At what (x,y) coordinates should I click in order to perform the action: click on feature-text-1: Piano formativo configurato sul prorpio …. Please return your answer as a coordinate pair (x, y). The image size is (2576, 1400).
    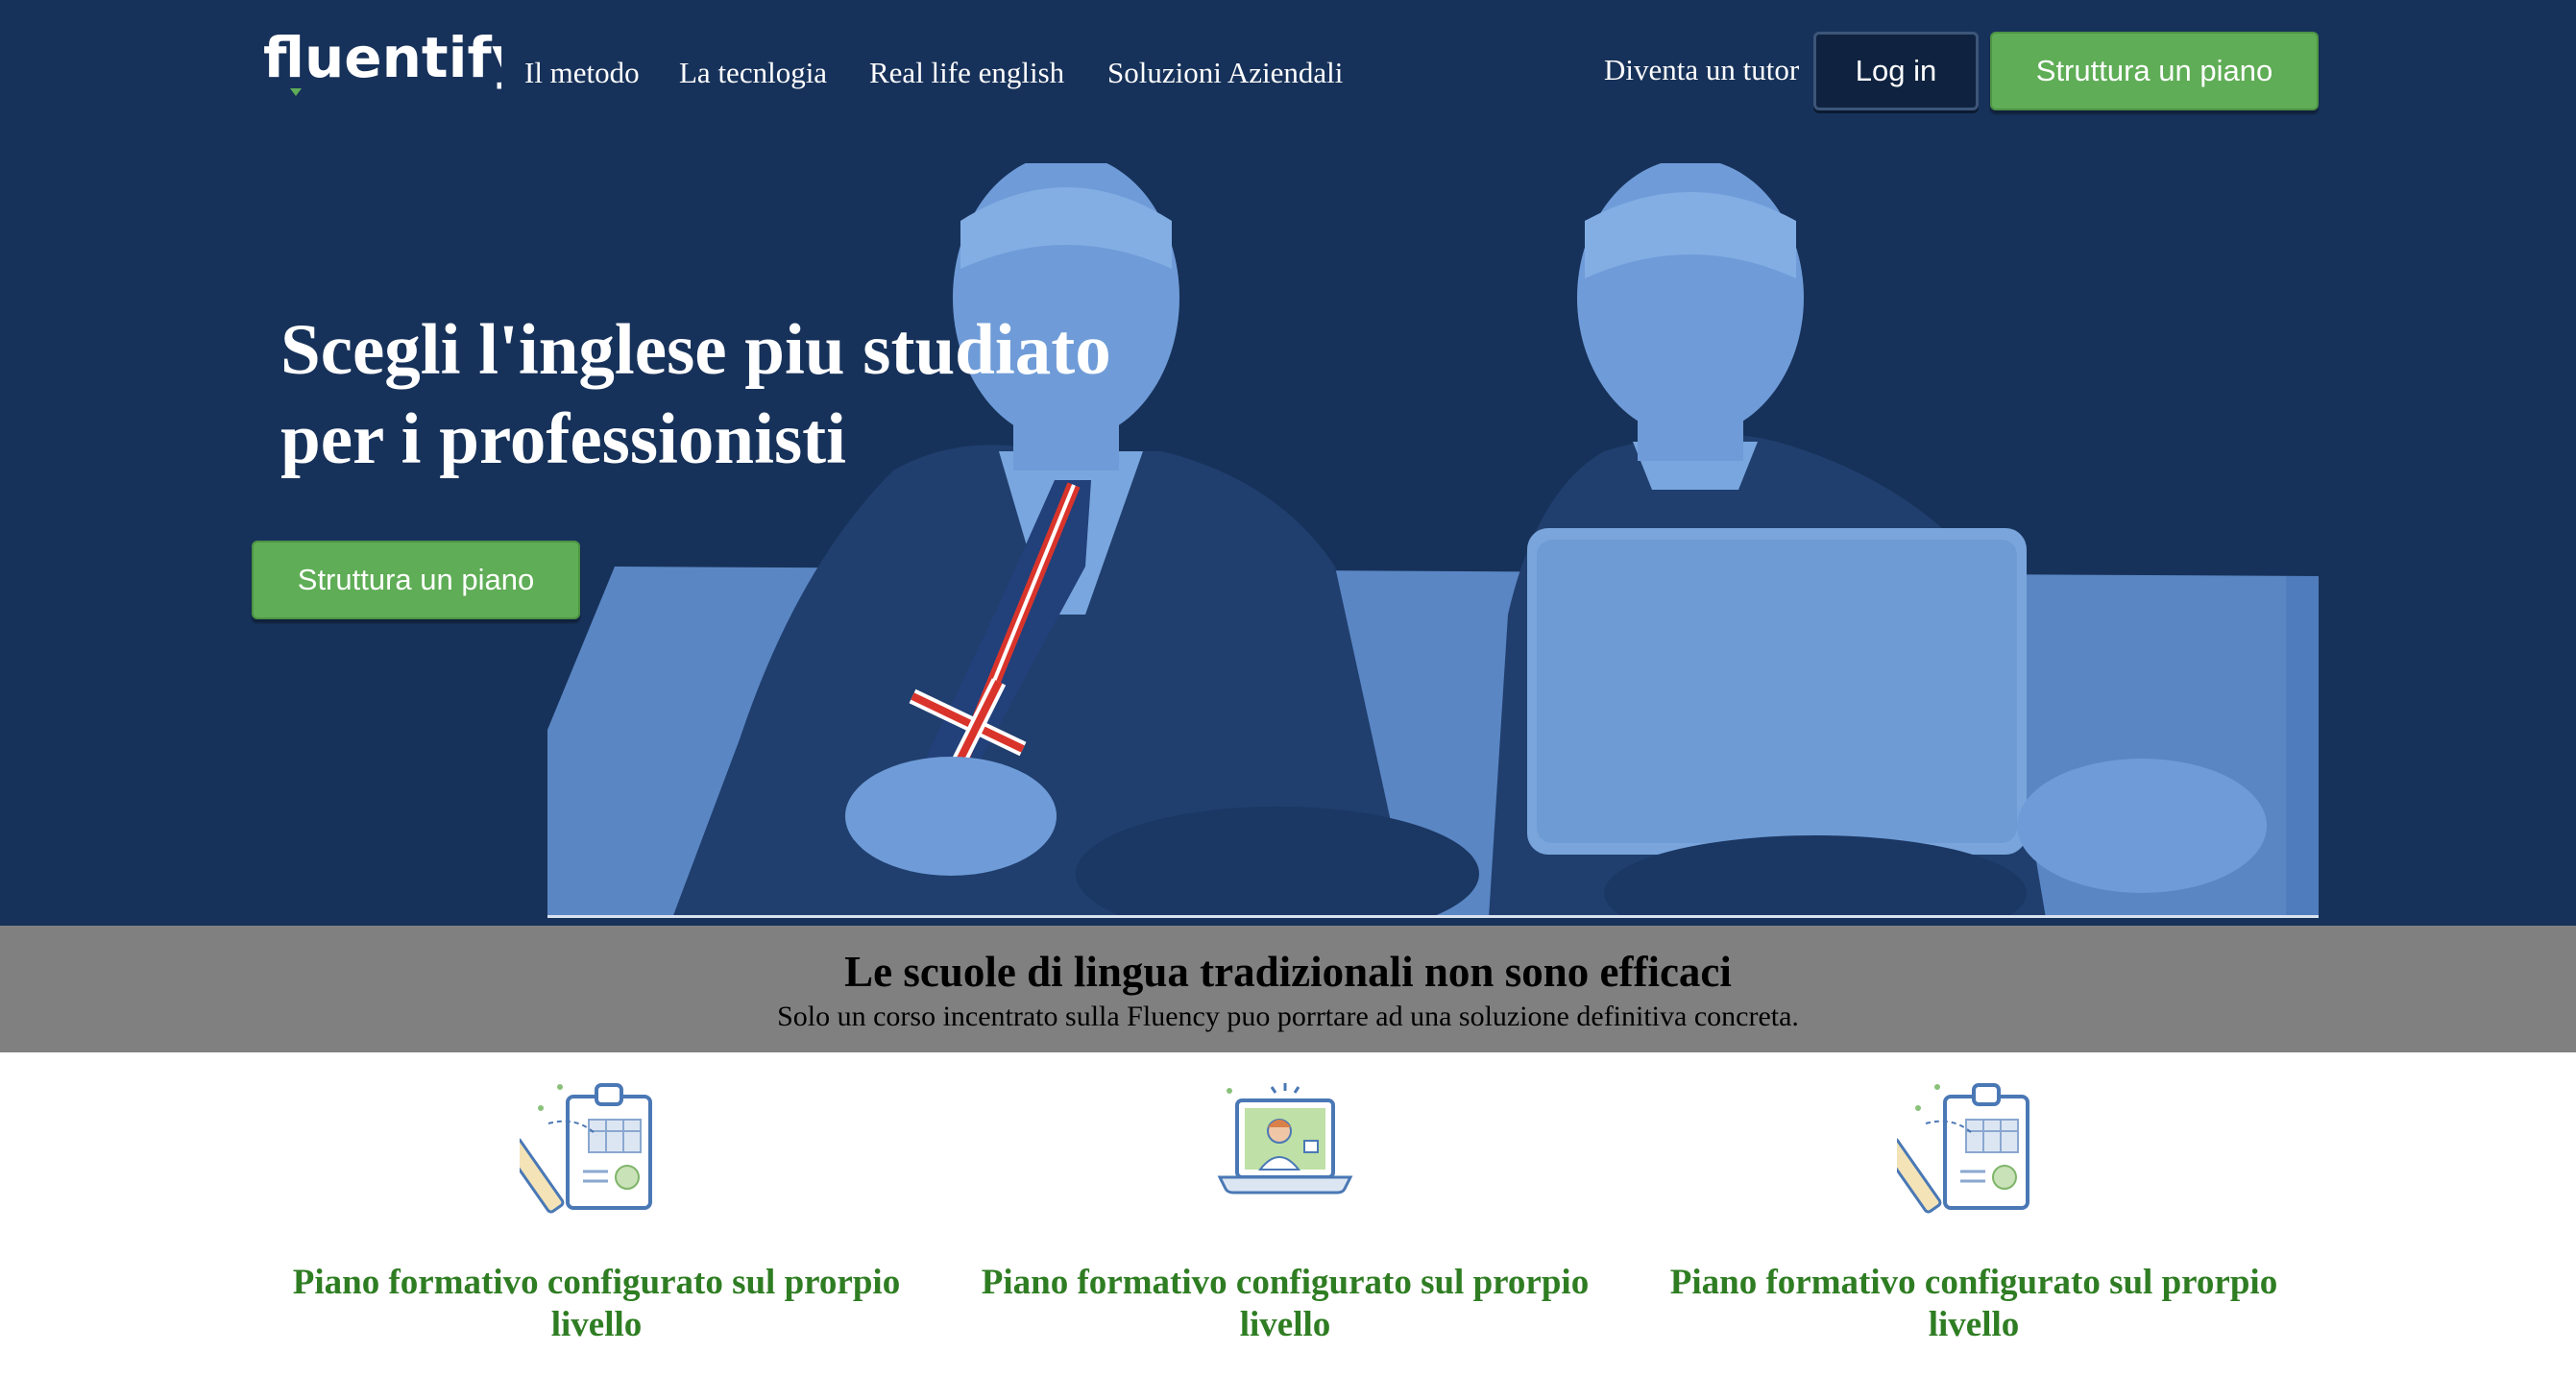
    Looking at the image, I should click on (597, 1303).